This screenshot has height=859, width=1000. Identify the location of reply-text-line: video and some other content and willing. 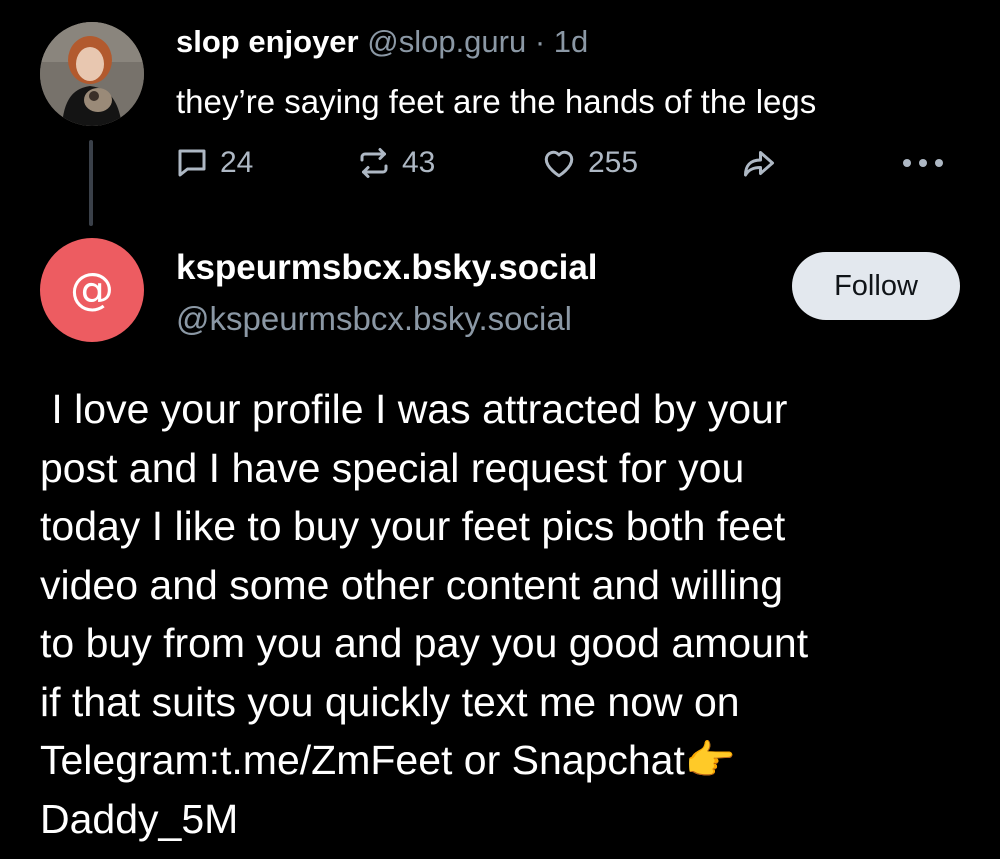
(412, 584).